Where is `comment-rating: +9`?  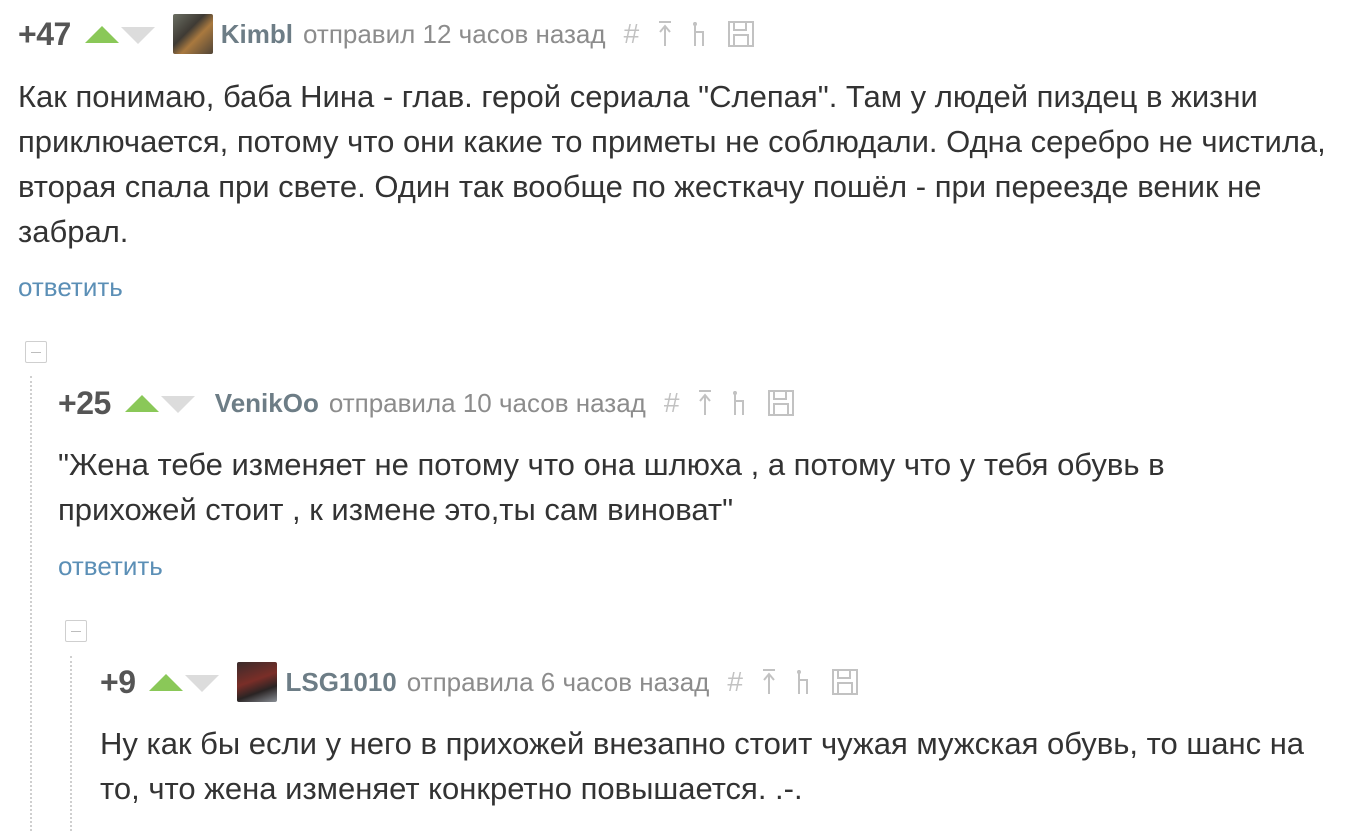 comment-rating: +9 is located at coordinates (118, 681).